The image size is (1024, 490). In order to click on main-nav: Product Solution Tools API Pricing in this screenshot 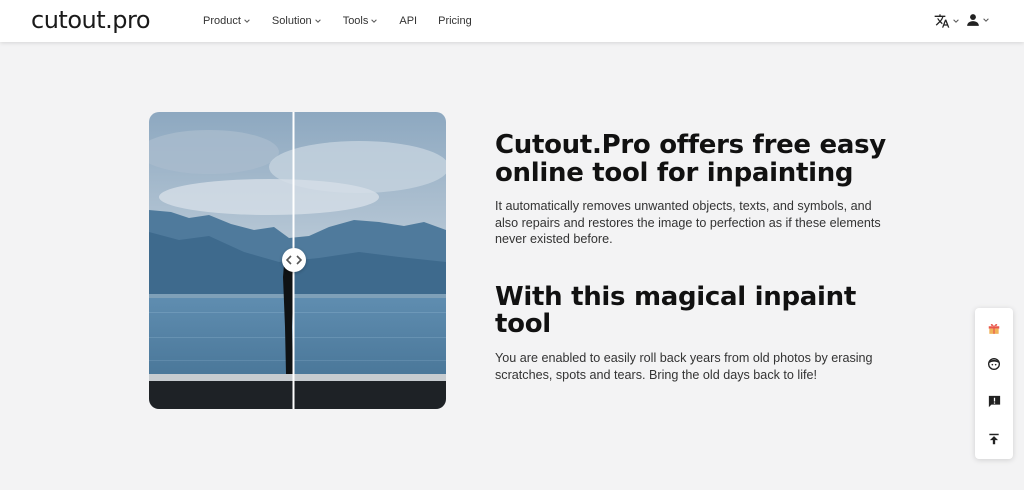, I will do `click(348, 21)`.